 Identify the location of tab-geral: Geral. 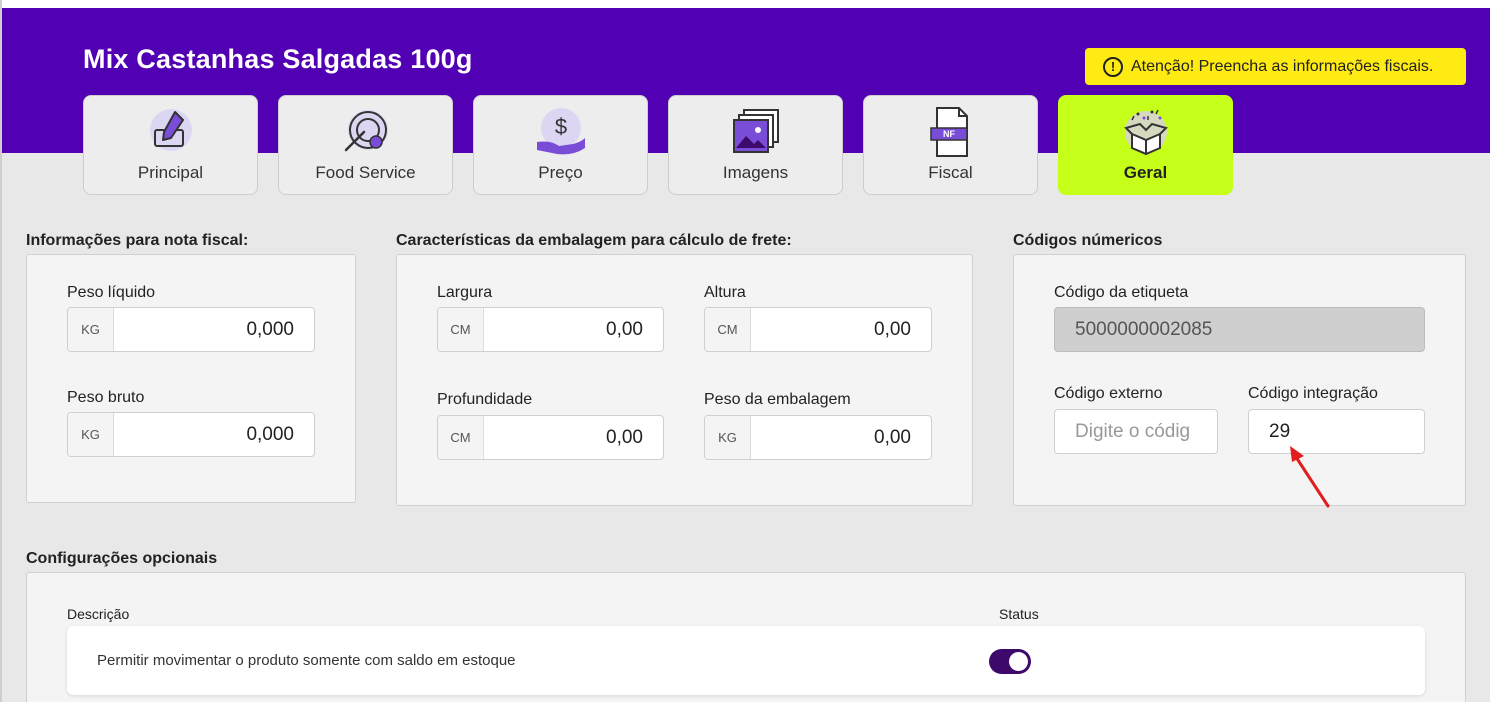
(1145, 145).